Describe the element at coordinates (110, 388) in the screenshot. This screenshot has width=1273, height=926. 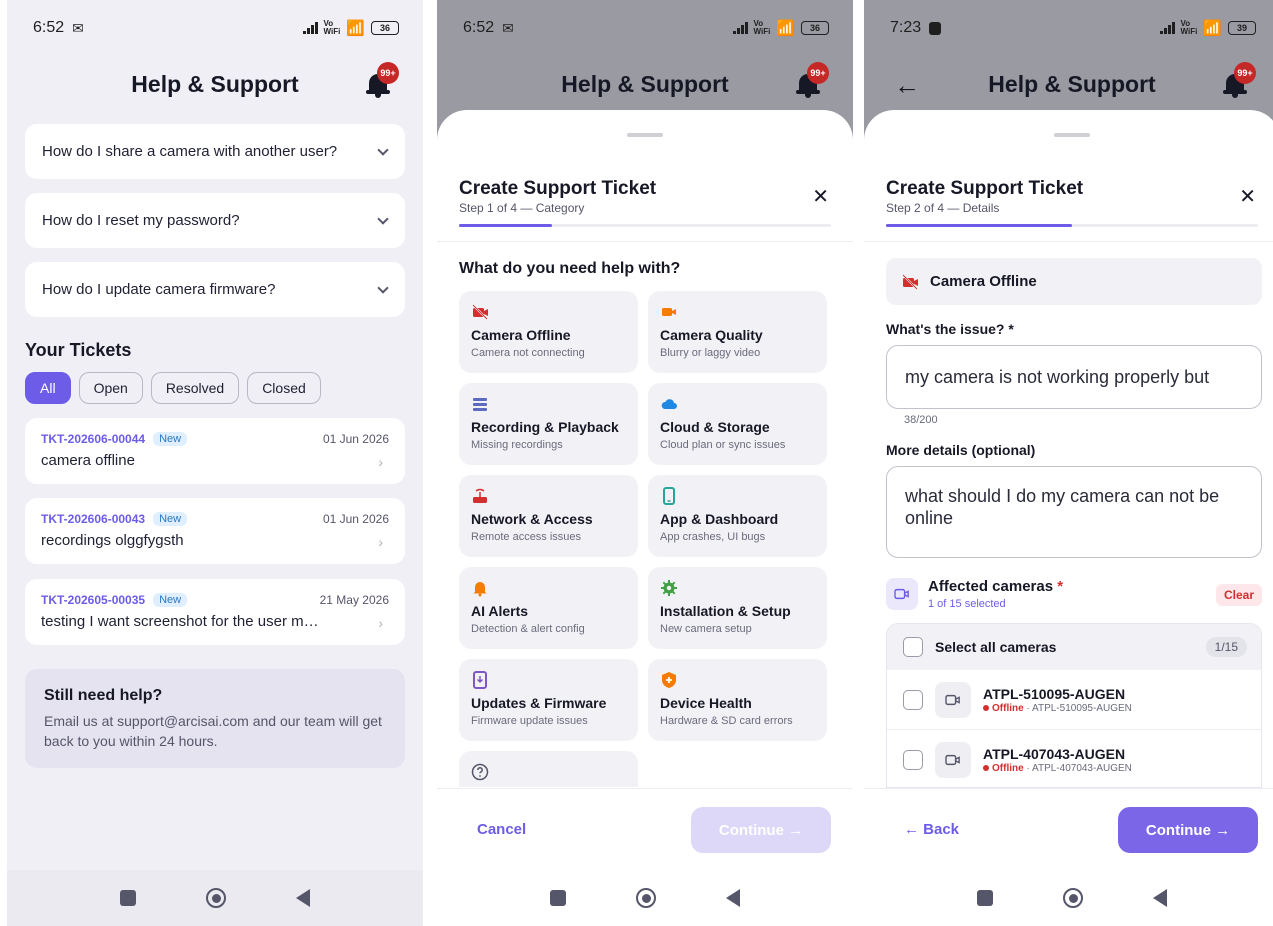
I see `filter-chip-open: Open` at that location.